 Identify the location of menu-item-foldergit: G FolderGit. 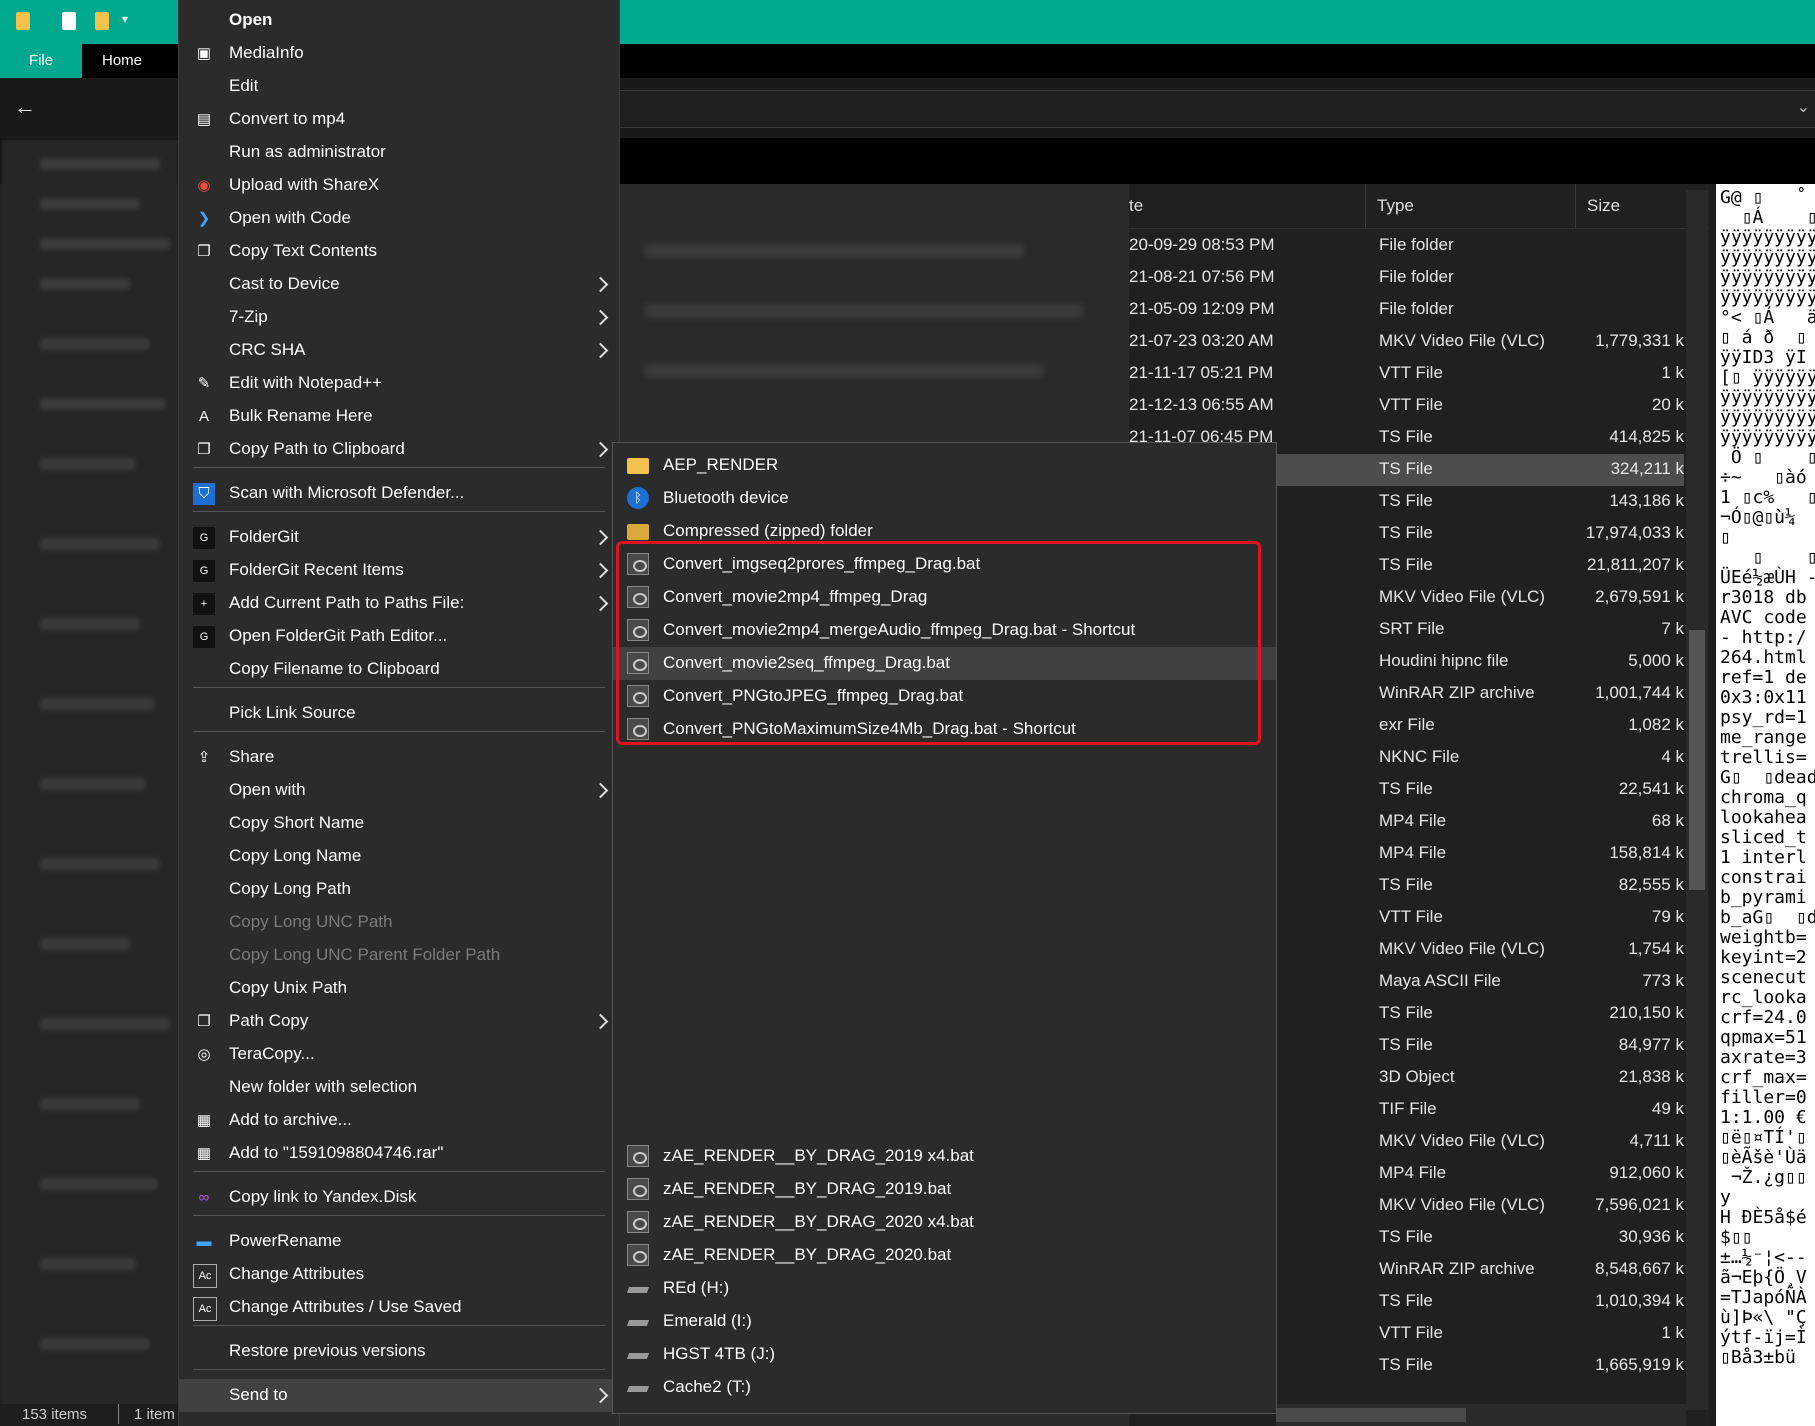
(399, 537).